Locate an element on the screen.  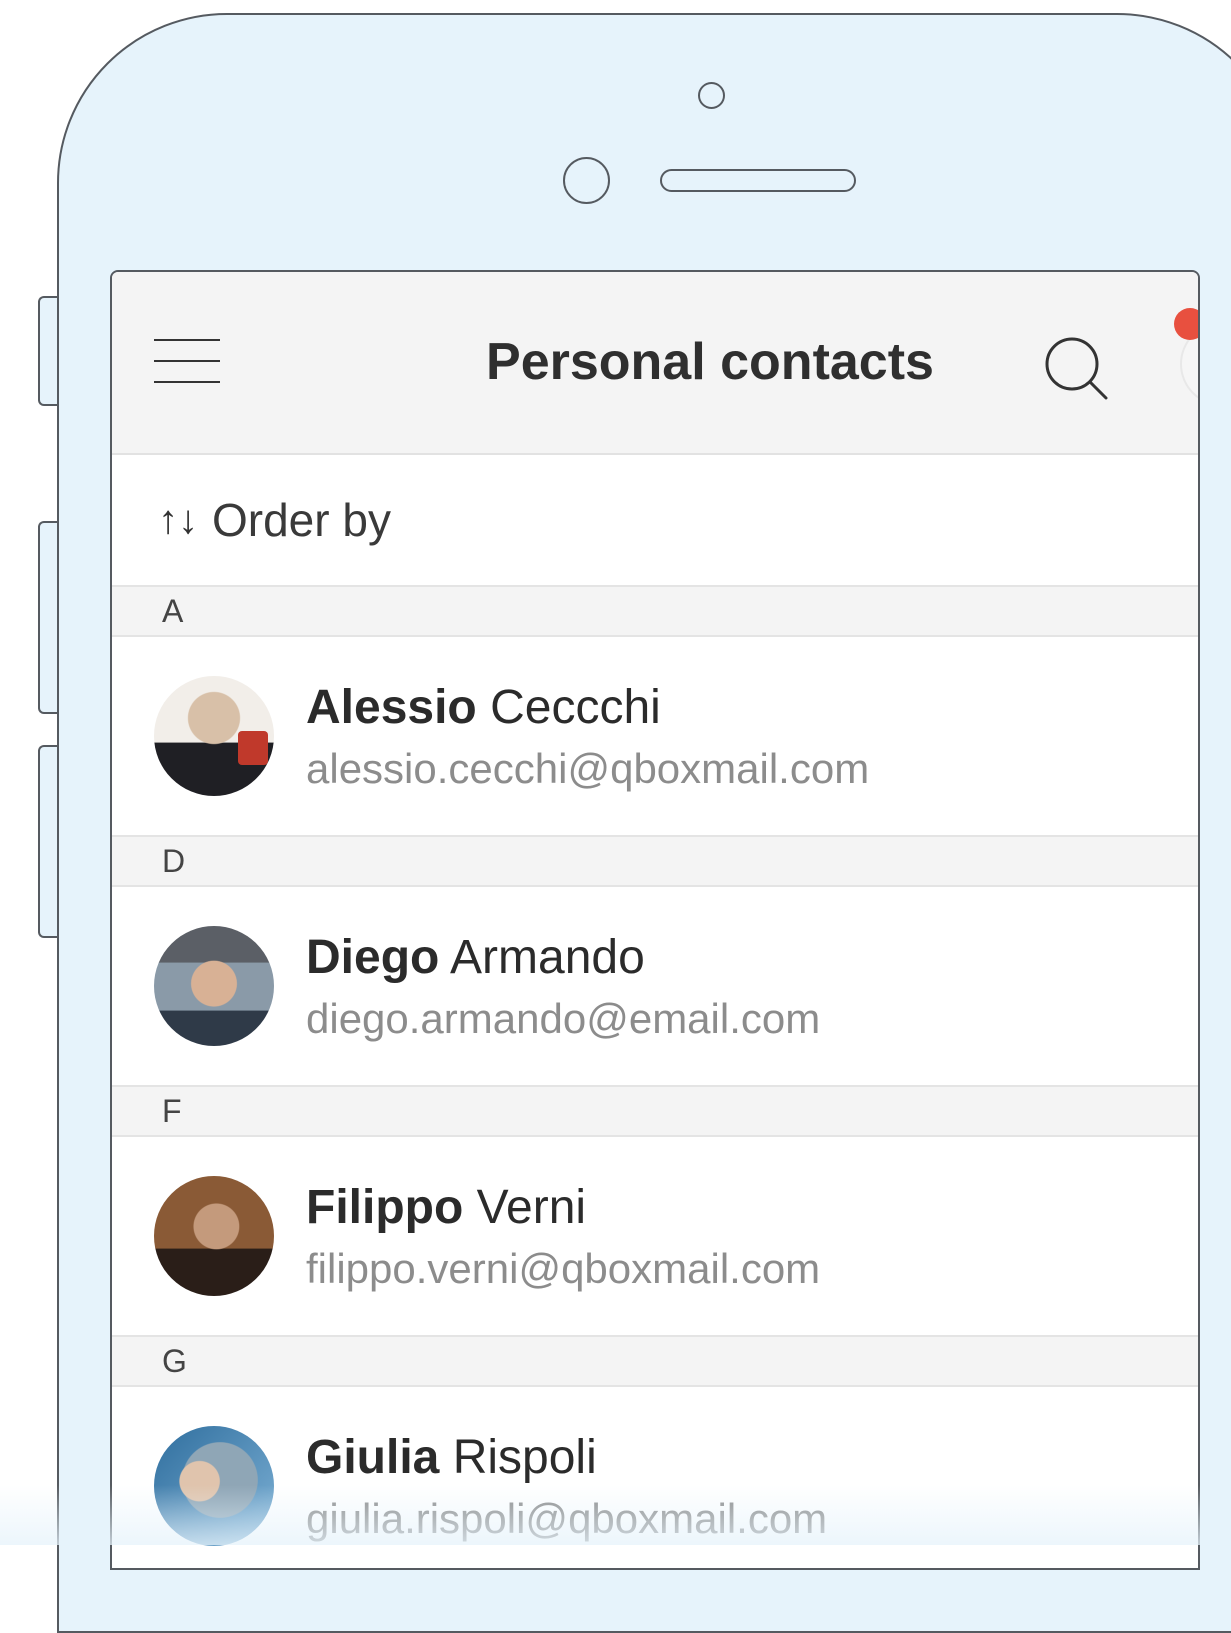
order-by-label: Order by is located at coordinates (301, 520).